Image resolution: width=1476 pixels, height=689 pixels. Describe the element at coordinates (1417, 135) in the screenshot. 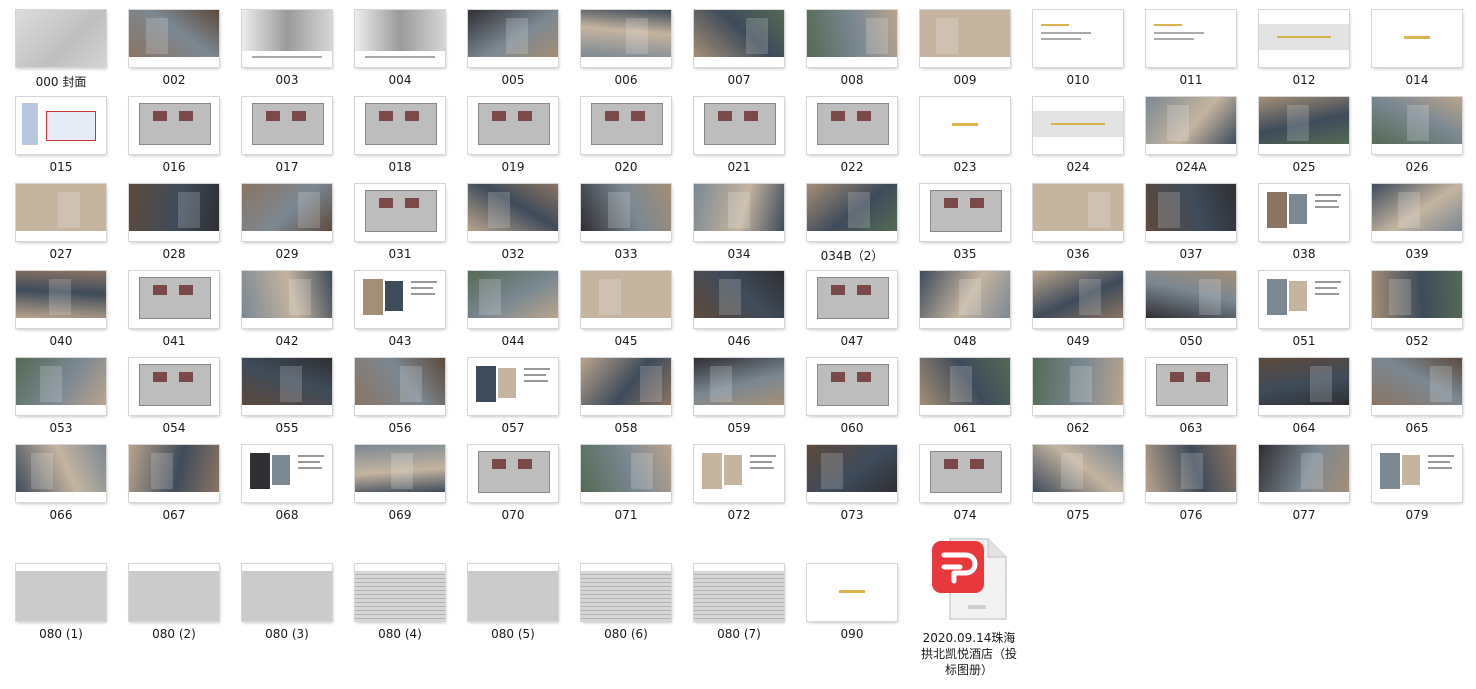

I see `file-item: 026` at that location.